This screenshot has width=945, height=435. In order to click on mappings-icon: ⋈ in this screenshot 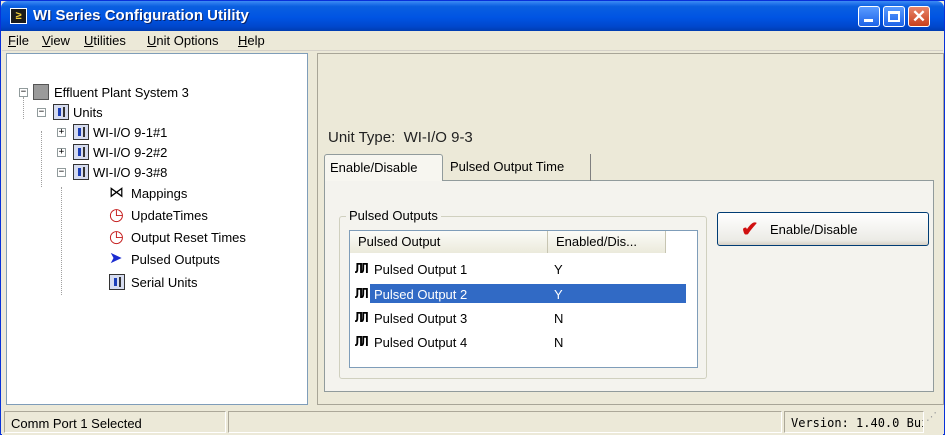, I will do `click(116, 192)`.